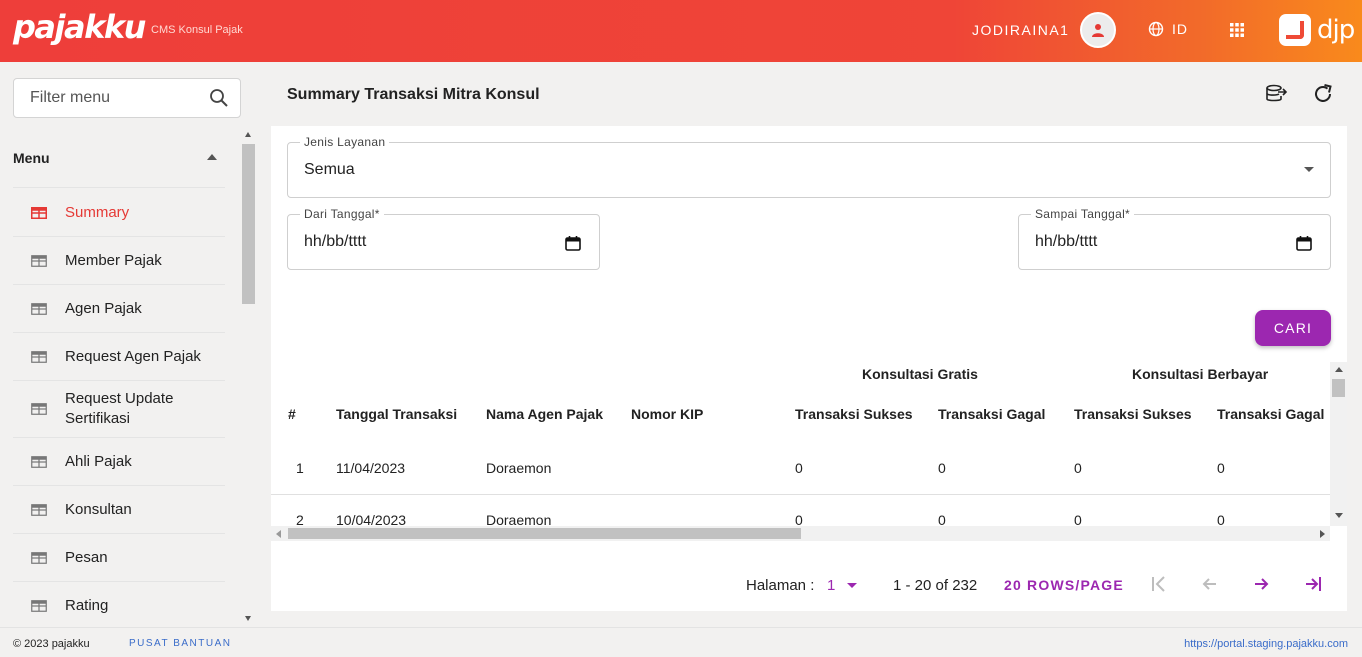  Describe the element at coordinates (544, 414) in the screenshot. I see `column-header: Nama Agen Pajak` at that location.